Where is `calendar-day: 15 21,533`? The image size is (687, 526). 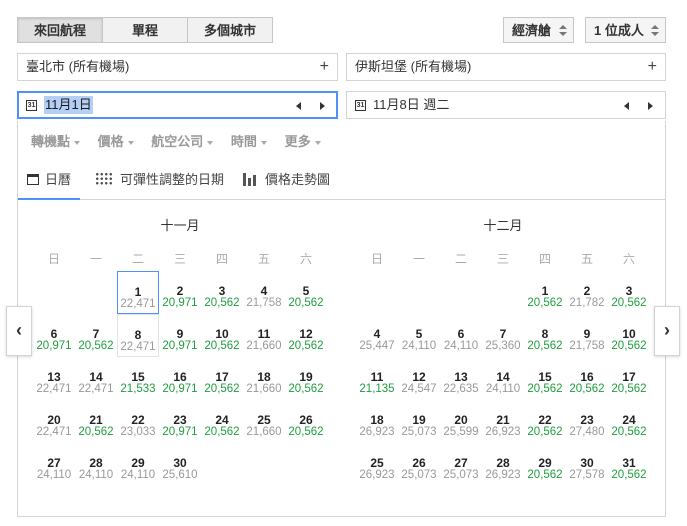
calendar-day: 15 21,533 is located at coordinates (138, 378).